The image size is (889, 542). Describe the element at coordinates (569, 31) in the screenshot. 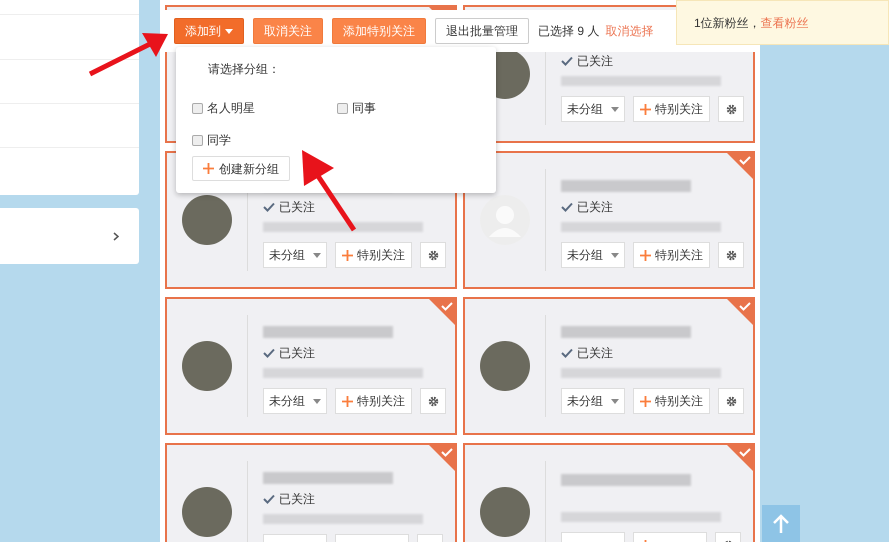

I see `selected-count: 已选择 9 人` at that location.